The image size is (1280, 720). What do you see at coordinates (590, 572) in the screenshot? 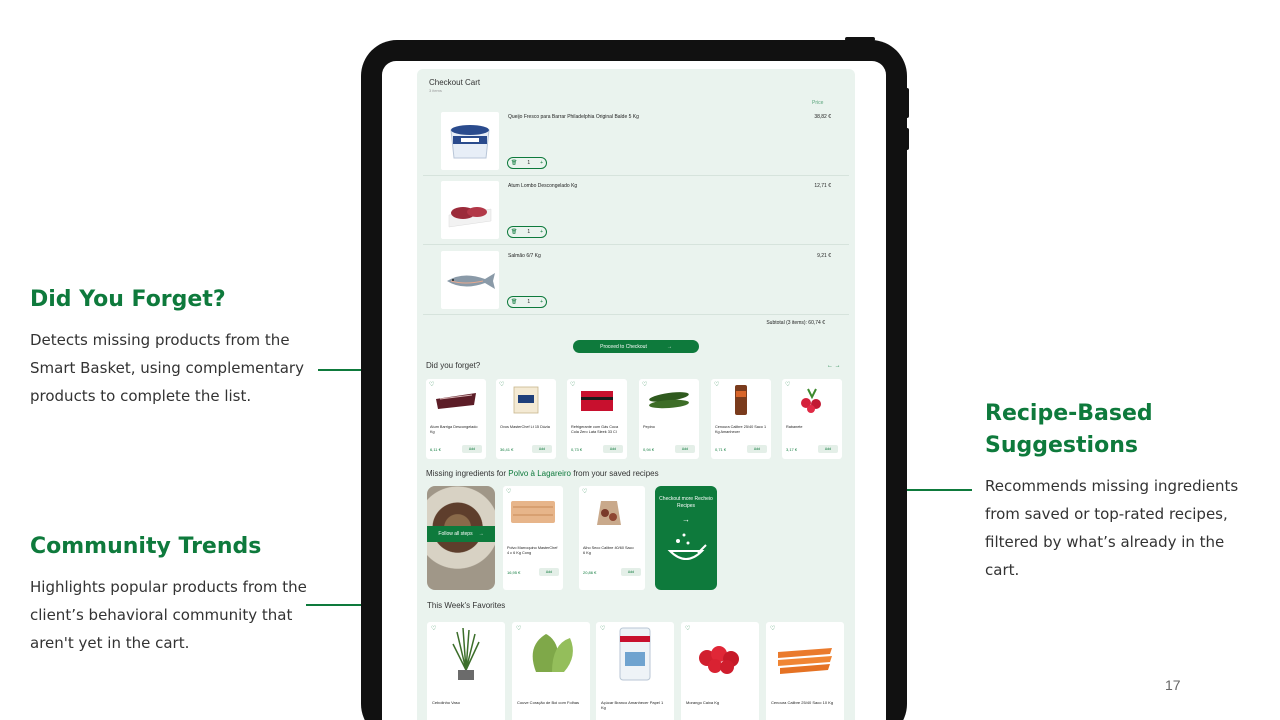
I see `product-price: 20,86 €` at bounding box center [590, 572].